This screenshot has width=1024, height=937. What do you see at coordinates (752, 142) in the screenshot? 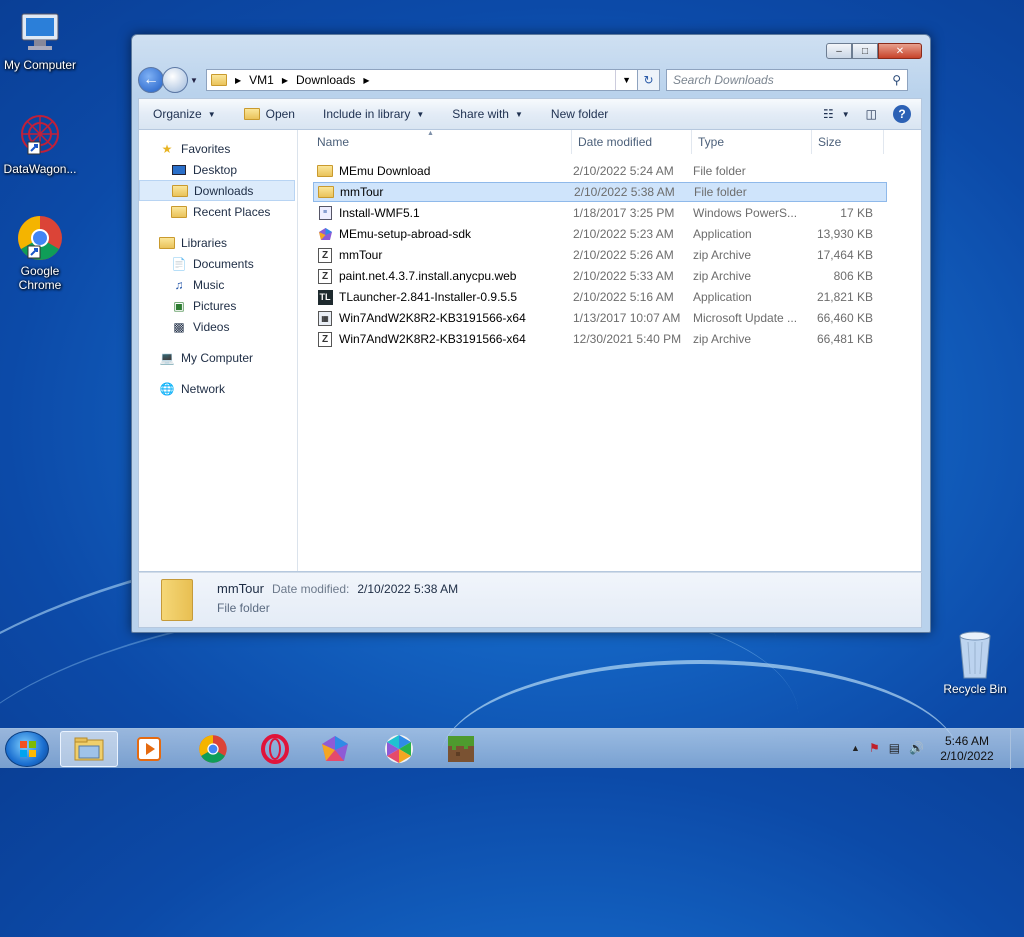
I see `column-type: Type` at bounding box center [752, 142].